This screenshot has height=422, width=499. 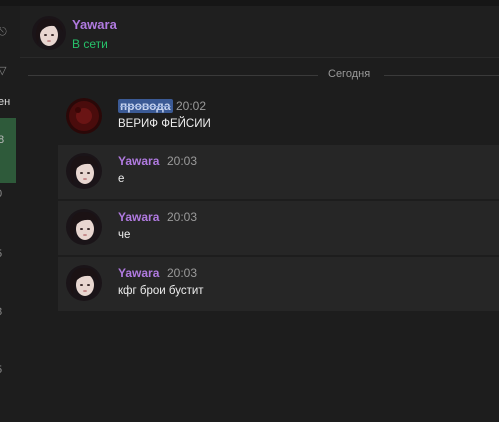 I want to click on headset-icon: ⎋, so click(x=3, y=32).